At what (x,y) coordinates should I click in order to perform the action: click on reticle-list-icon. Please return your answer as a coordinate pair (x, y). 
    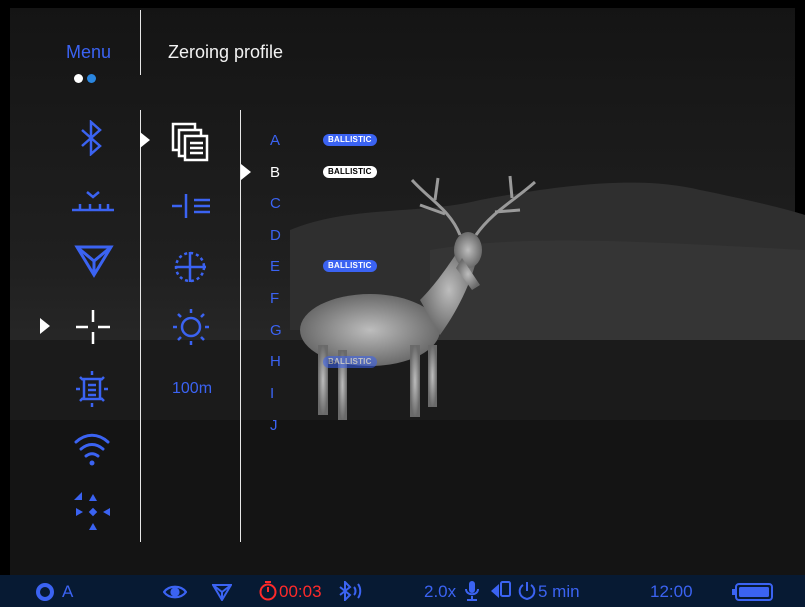
    Looking at the image, I should click on (192, 208).